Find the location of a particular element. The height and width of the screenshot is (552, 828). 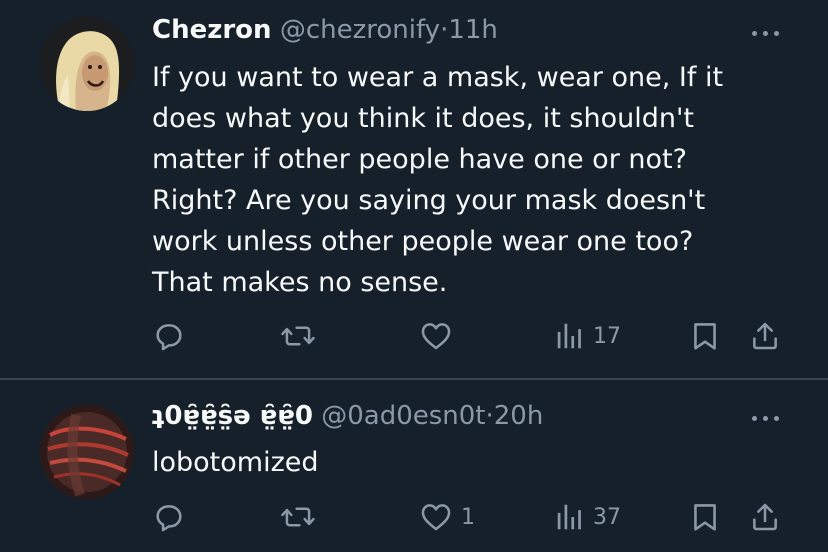

user-handle: @0ad0esn0t is located at coordinates (403, 416).